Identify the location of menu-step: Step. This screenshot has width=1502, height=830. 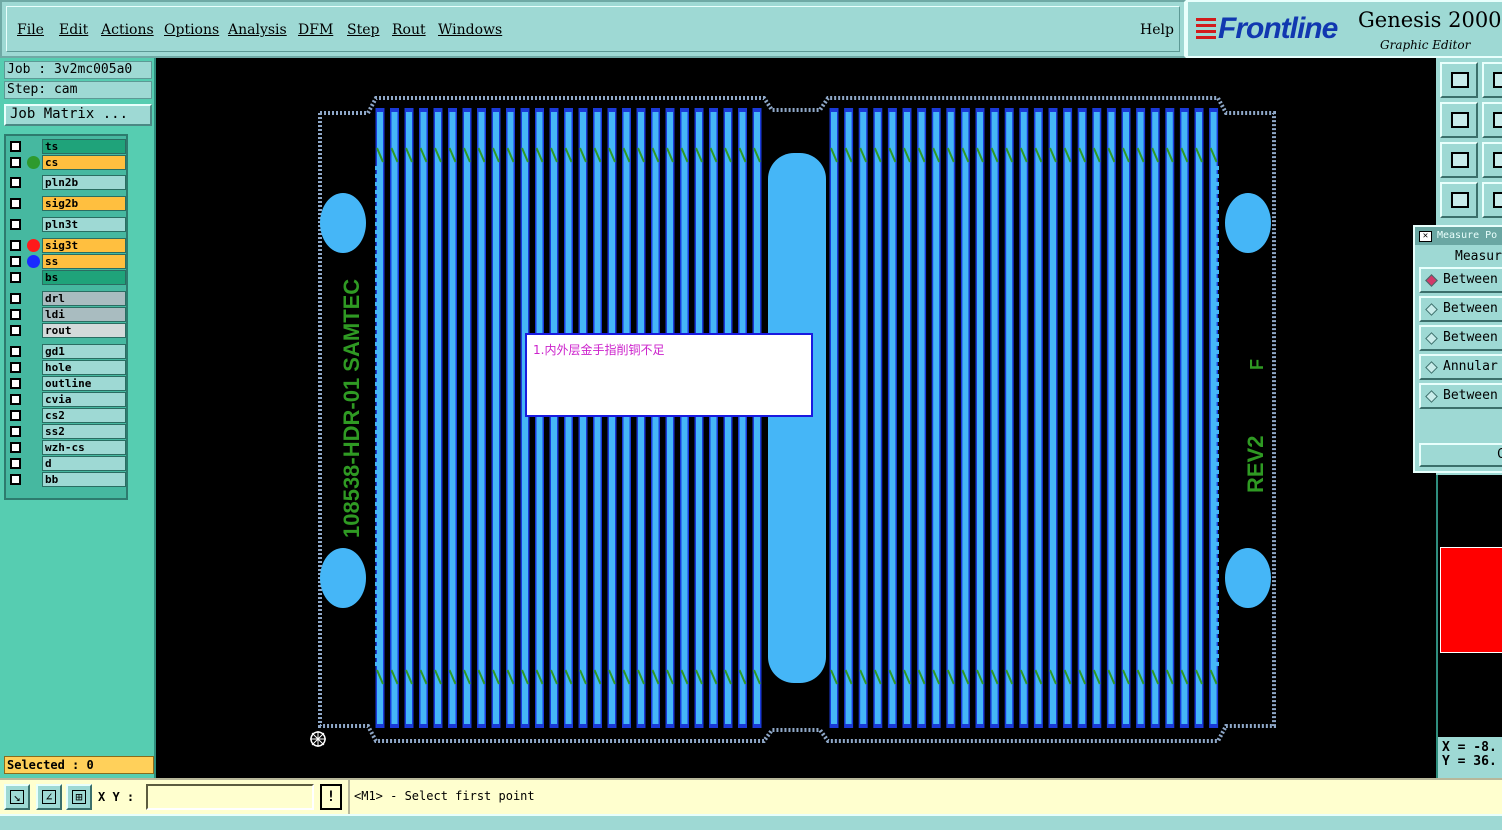
(363, 30).